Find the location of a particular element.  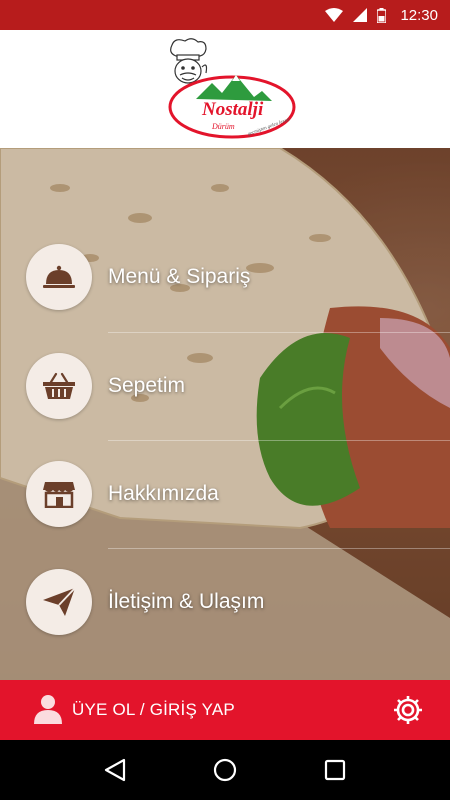

signal-icon is located at coordinates (360, 15).